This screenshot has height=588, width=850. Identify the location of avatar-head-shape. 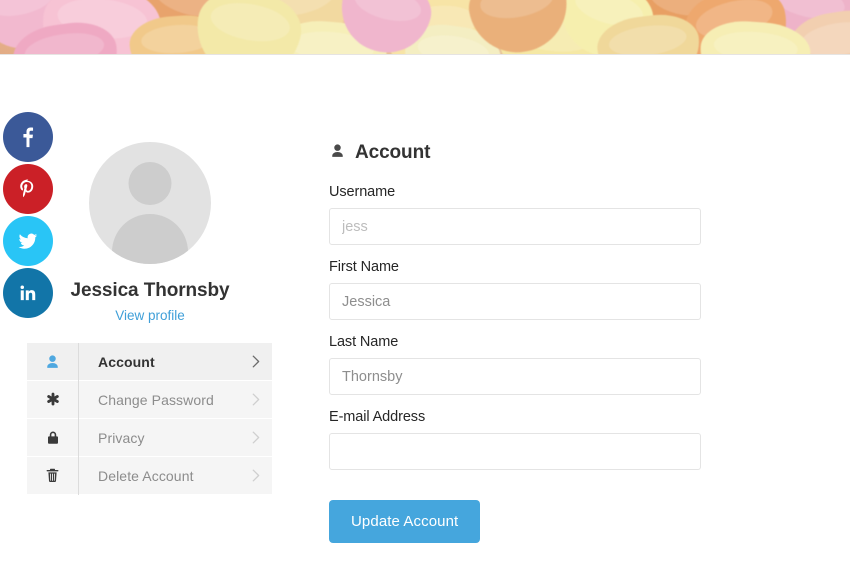
(150, 183).